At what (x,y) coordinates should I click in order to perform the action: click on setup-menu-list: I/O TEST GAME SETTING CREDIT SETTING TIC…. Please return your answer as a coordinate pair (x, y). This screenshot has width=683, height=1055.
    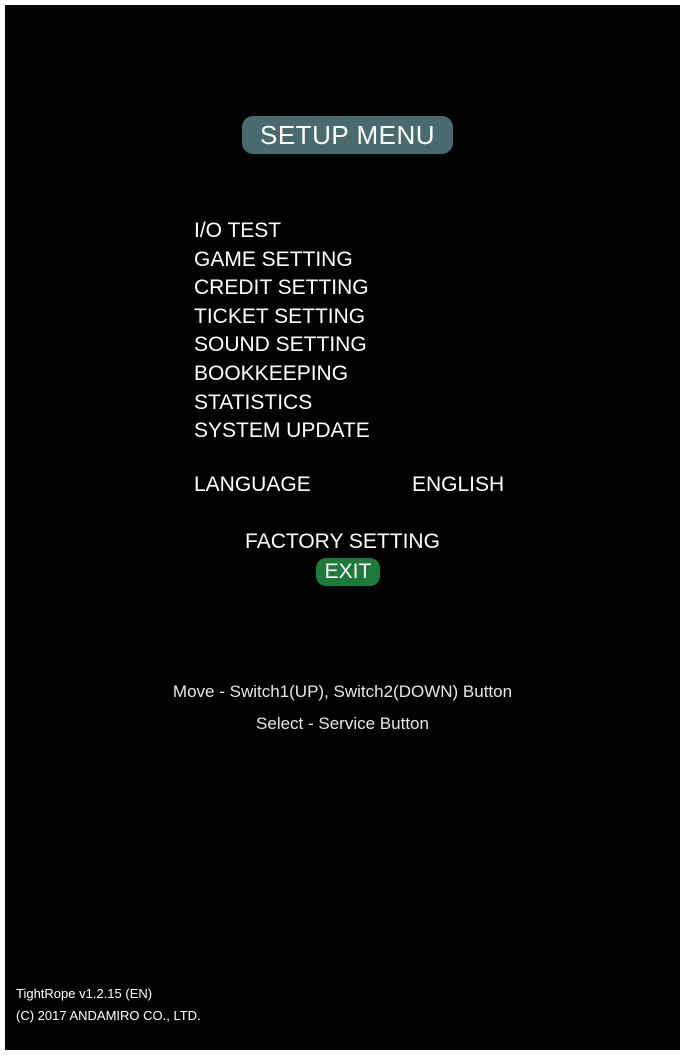
    Looking at the image, I should click on (282, 331).